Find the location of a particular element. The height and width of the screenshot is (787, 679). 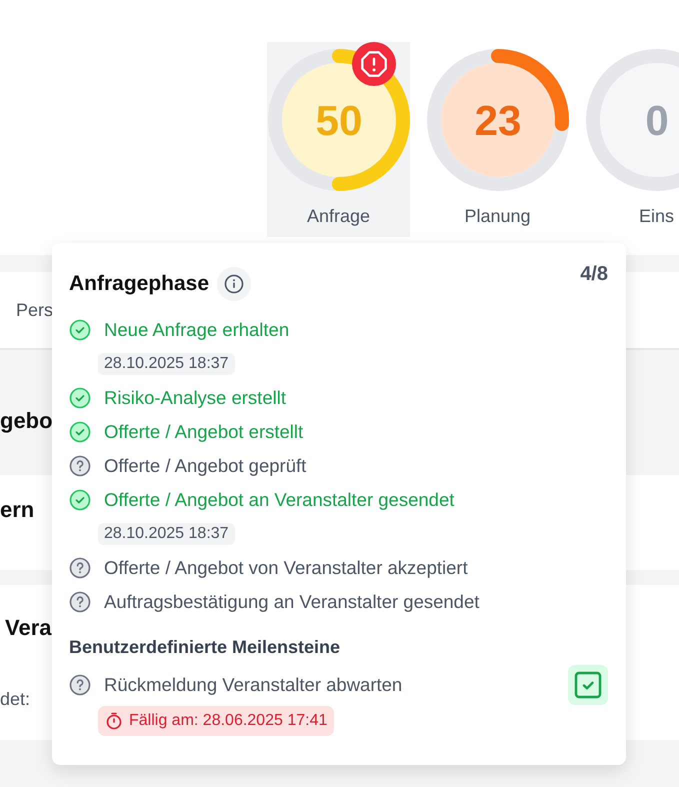

phase-label: Anfrage is located at coordinates (338, 216).